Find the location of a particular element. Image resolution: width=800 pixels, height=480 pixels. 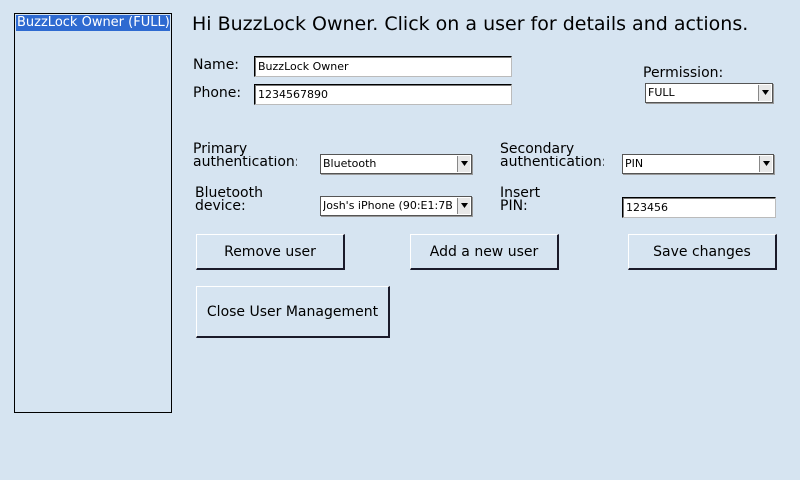

pin-label: Insert PIN: is located at coordinates (520, 200).